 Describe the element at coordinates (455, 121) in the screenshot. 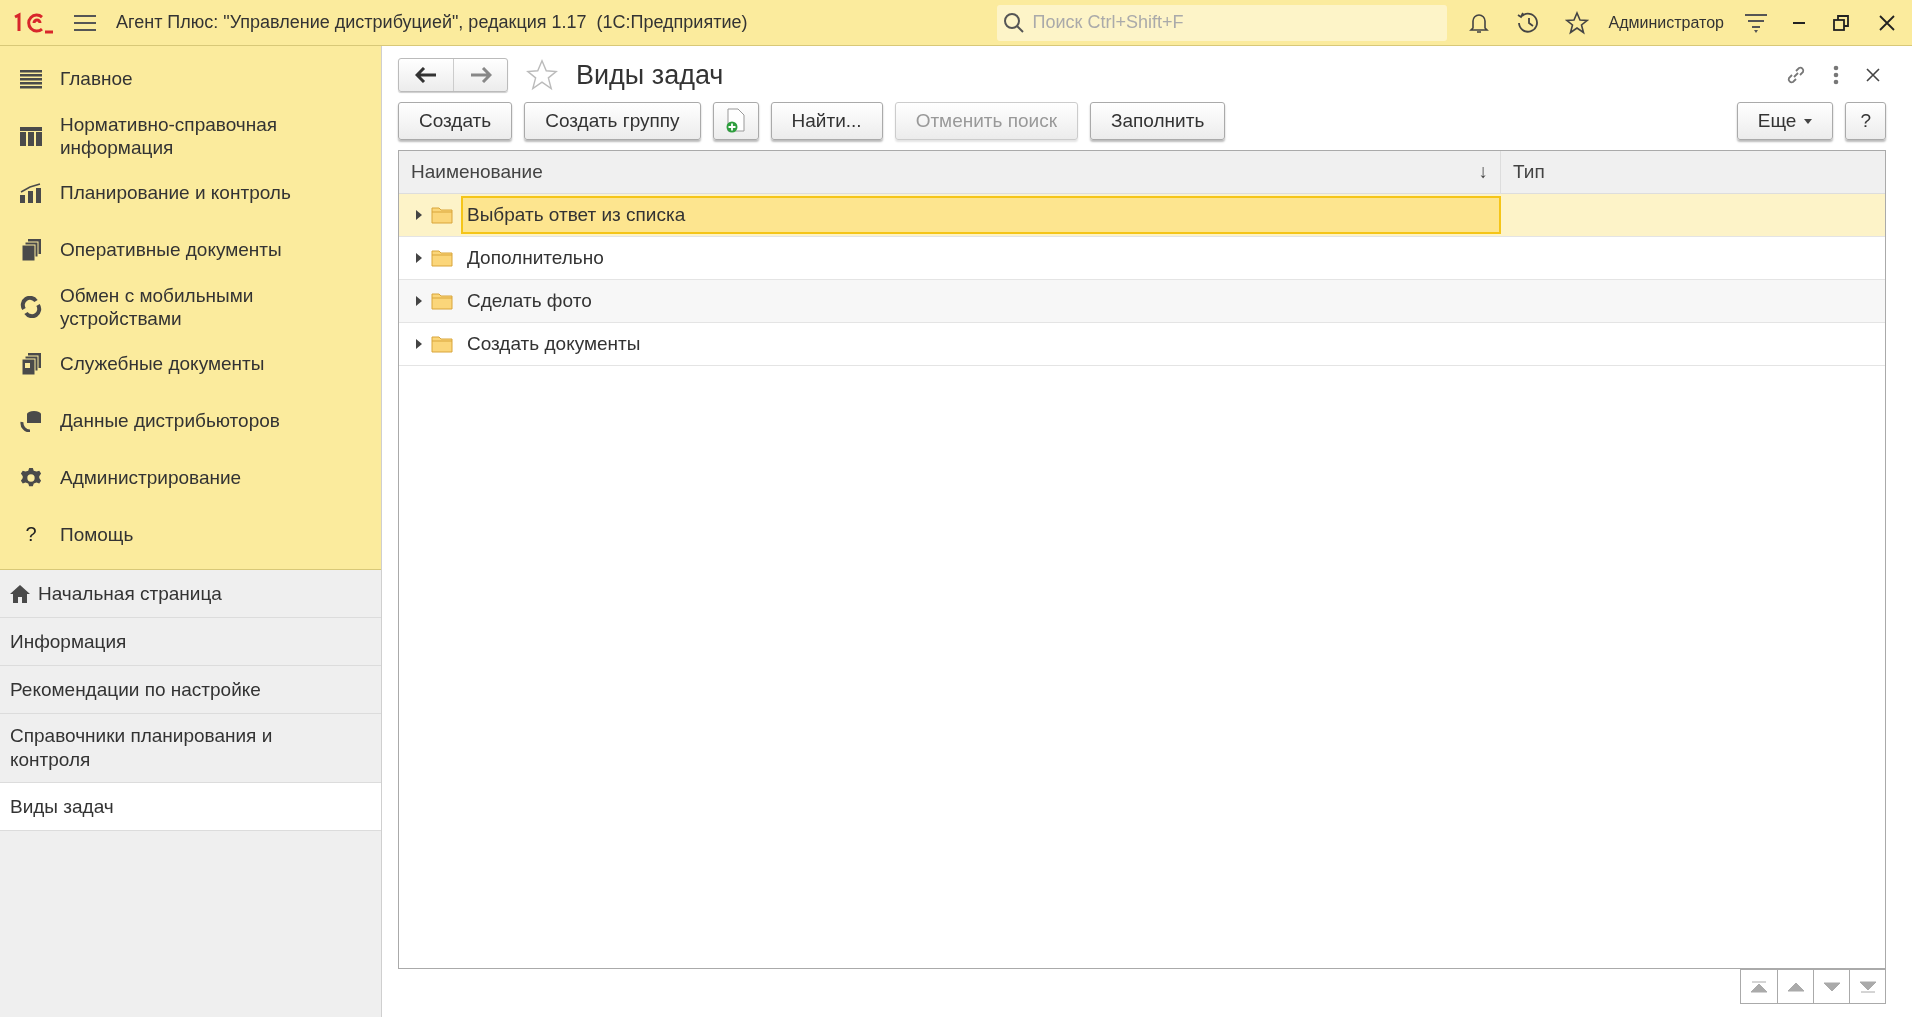

I see `toolbar-button: Создать` at that location.